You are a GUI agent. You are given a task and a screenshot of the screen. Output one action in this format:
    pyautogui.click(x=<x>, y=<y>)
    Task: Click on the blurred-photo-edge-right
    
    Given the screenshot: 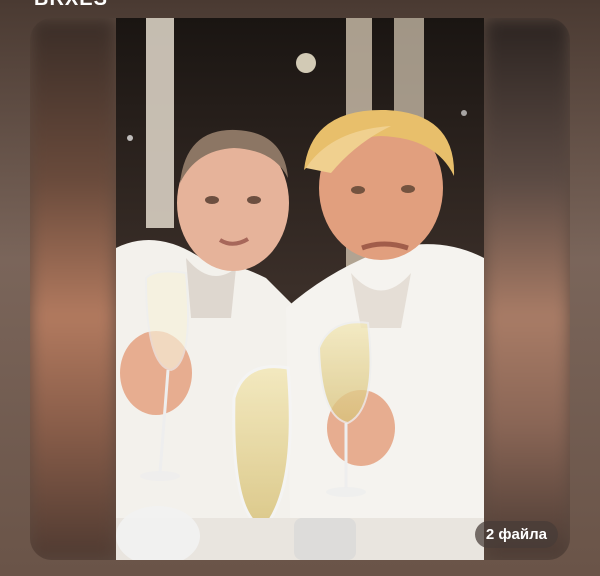 What is the action you would take?
    pyautogui.click(x=527, y=289)
    